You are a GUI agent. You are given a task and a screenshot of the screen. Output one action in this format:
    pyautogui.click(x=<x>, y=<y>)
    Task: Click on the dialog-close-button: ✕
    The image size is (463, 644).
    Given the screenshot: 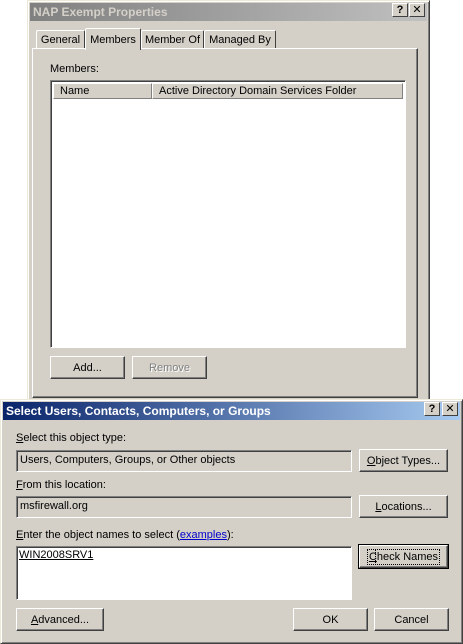 What is the action you would take?
    pyautogui.click(x=450, y=409)
    